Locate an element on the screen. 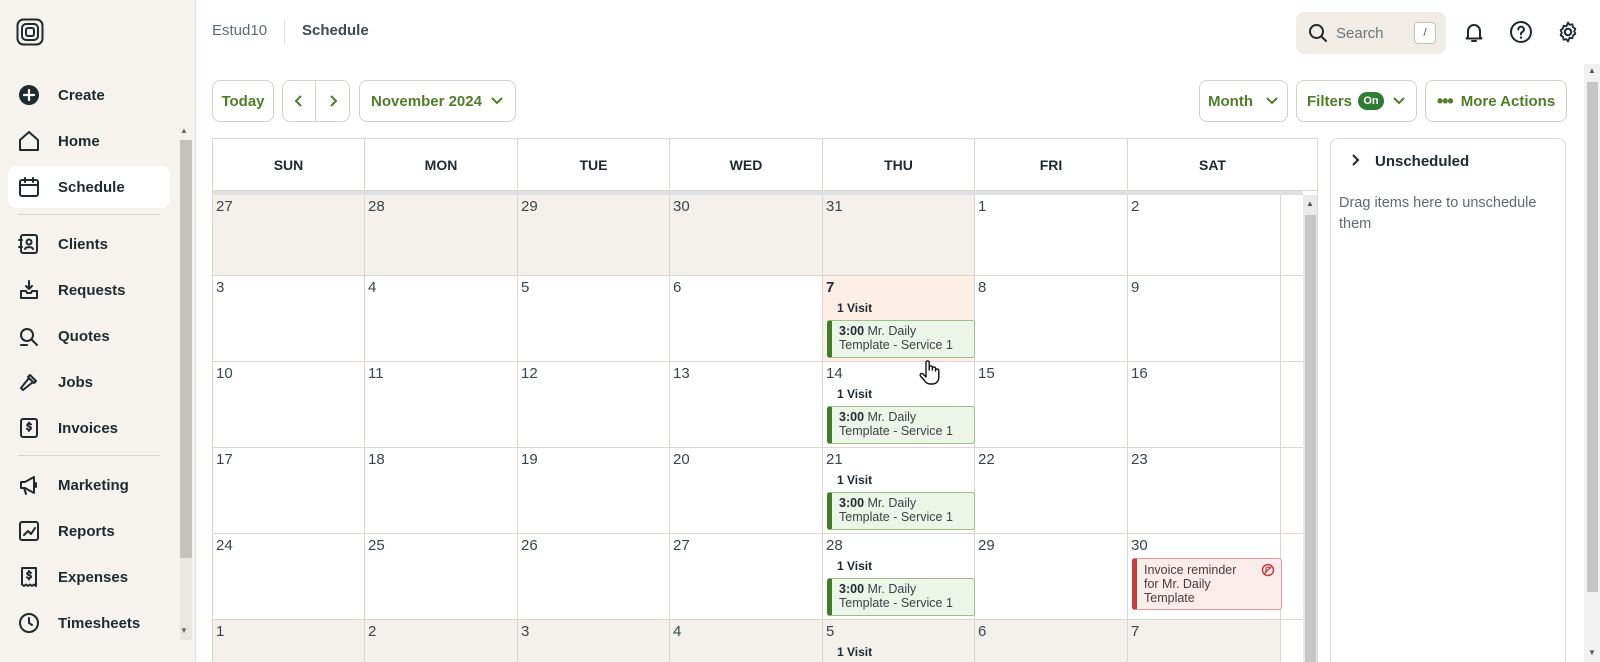  period-nav is located at coordinates (316, 101).